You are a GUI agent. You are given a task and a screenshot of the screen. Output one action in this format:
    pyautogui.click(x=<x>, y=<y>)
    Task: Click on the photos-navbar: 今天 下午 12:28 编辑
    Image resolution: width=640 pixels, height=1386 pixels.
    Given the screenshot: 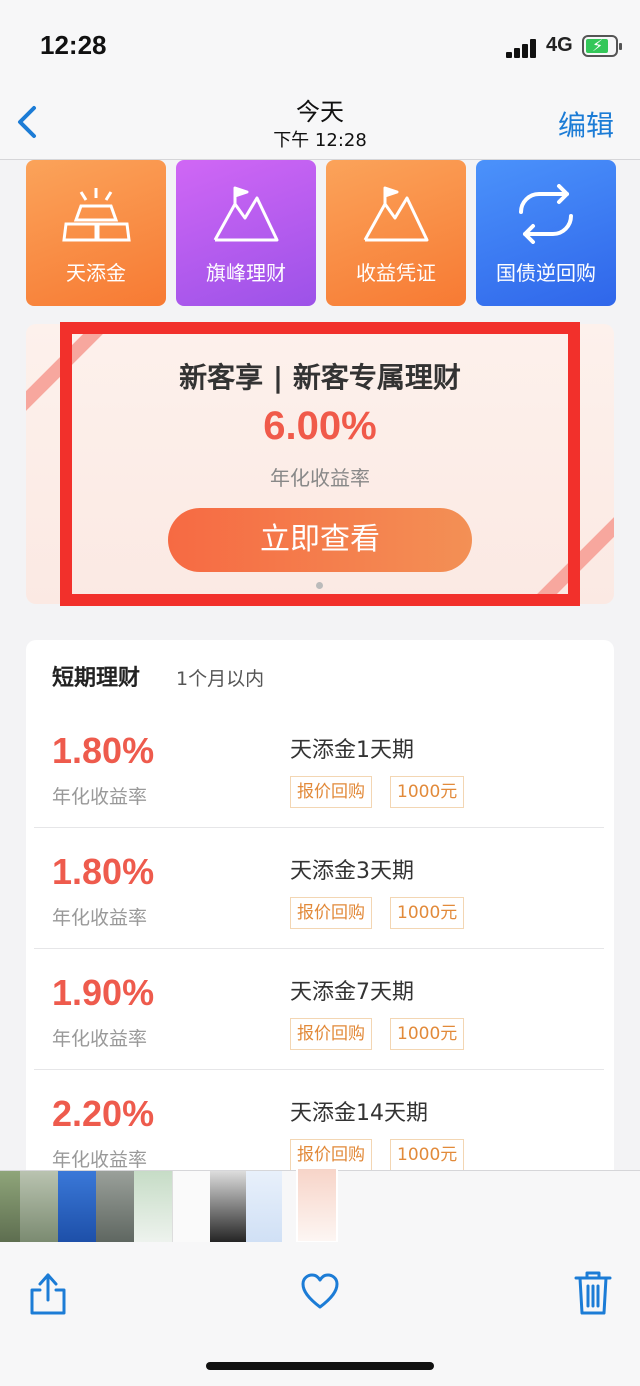 What is the action you would take?
    pyautogui.click(x=320, y=125)
    